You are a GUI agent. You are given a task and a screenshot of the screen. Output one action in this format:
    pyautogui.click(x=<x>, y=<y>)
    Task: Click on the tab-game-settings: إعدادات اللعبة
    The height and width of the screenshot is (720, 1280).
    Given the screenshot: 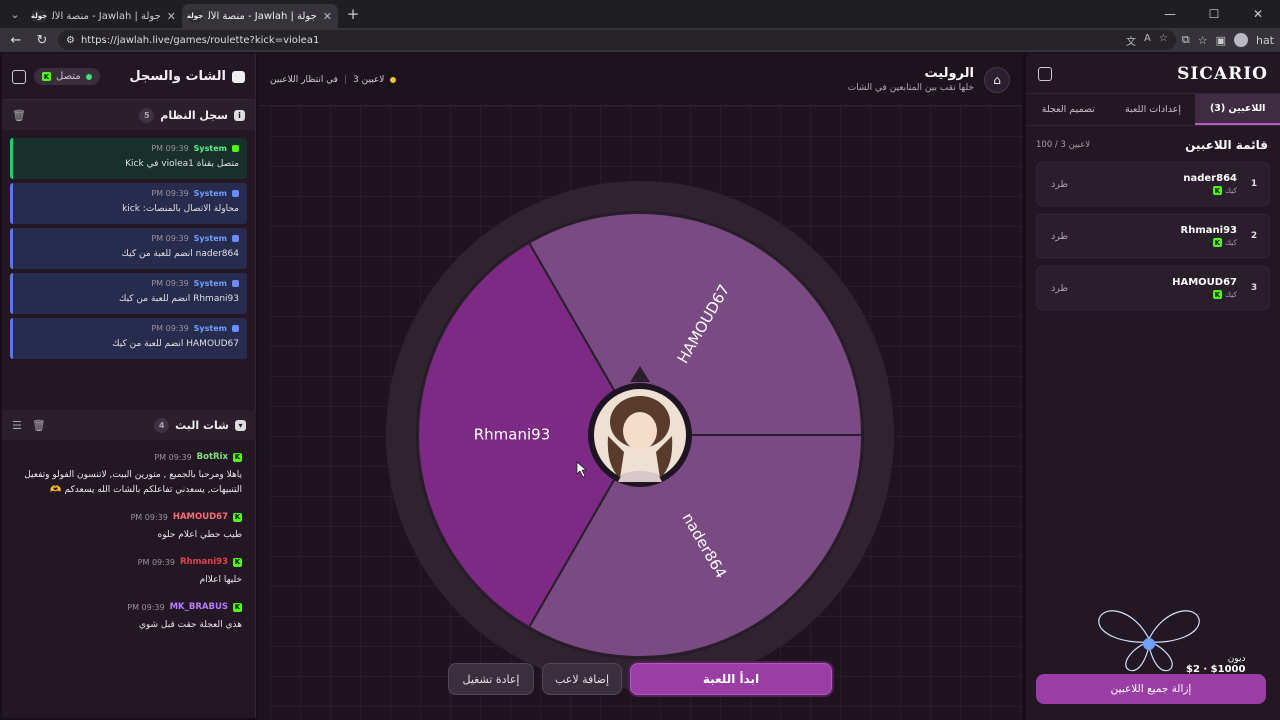 What is the action you would take?
    pyautogui.click(x=1153, y=109)
    